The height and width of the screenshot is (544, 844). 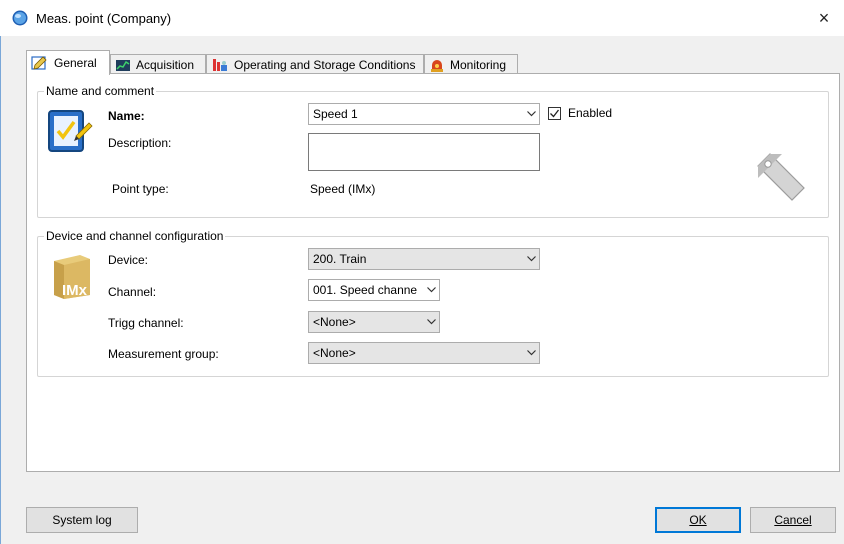 I want to click on enabled-label: Enabled, so click(x=590, y=113).